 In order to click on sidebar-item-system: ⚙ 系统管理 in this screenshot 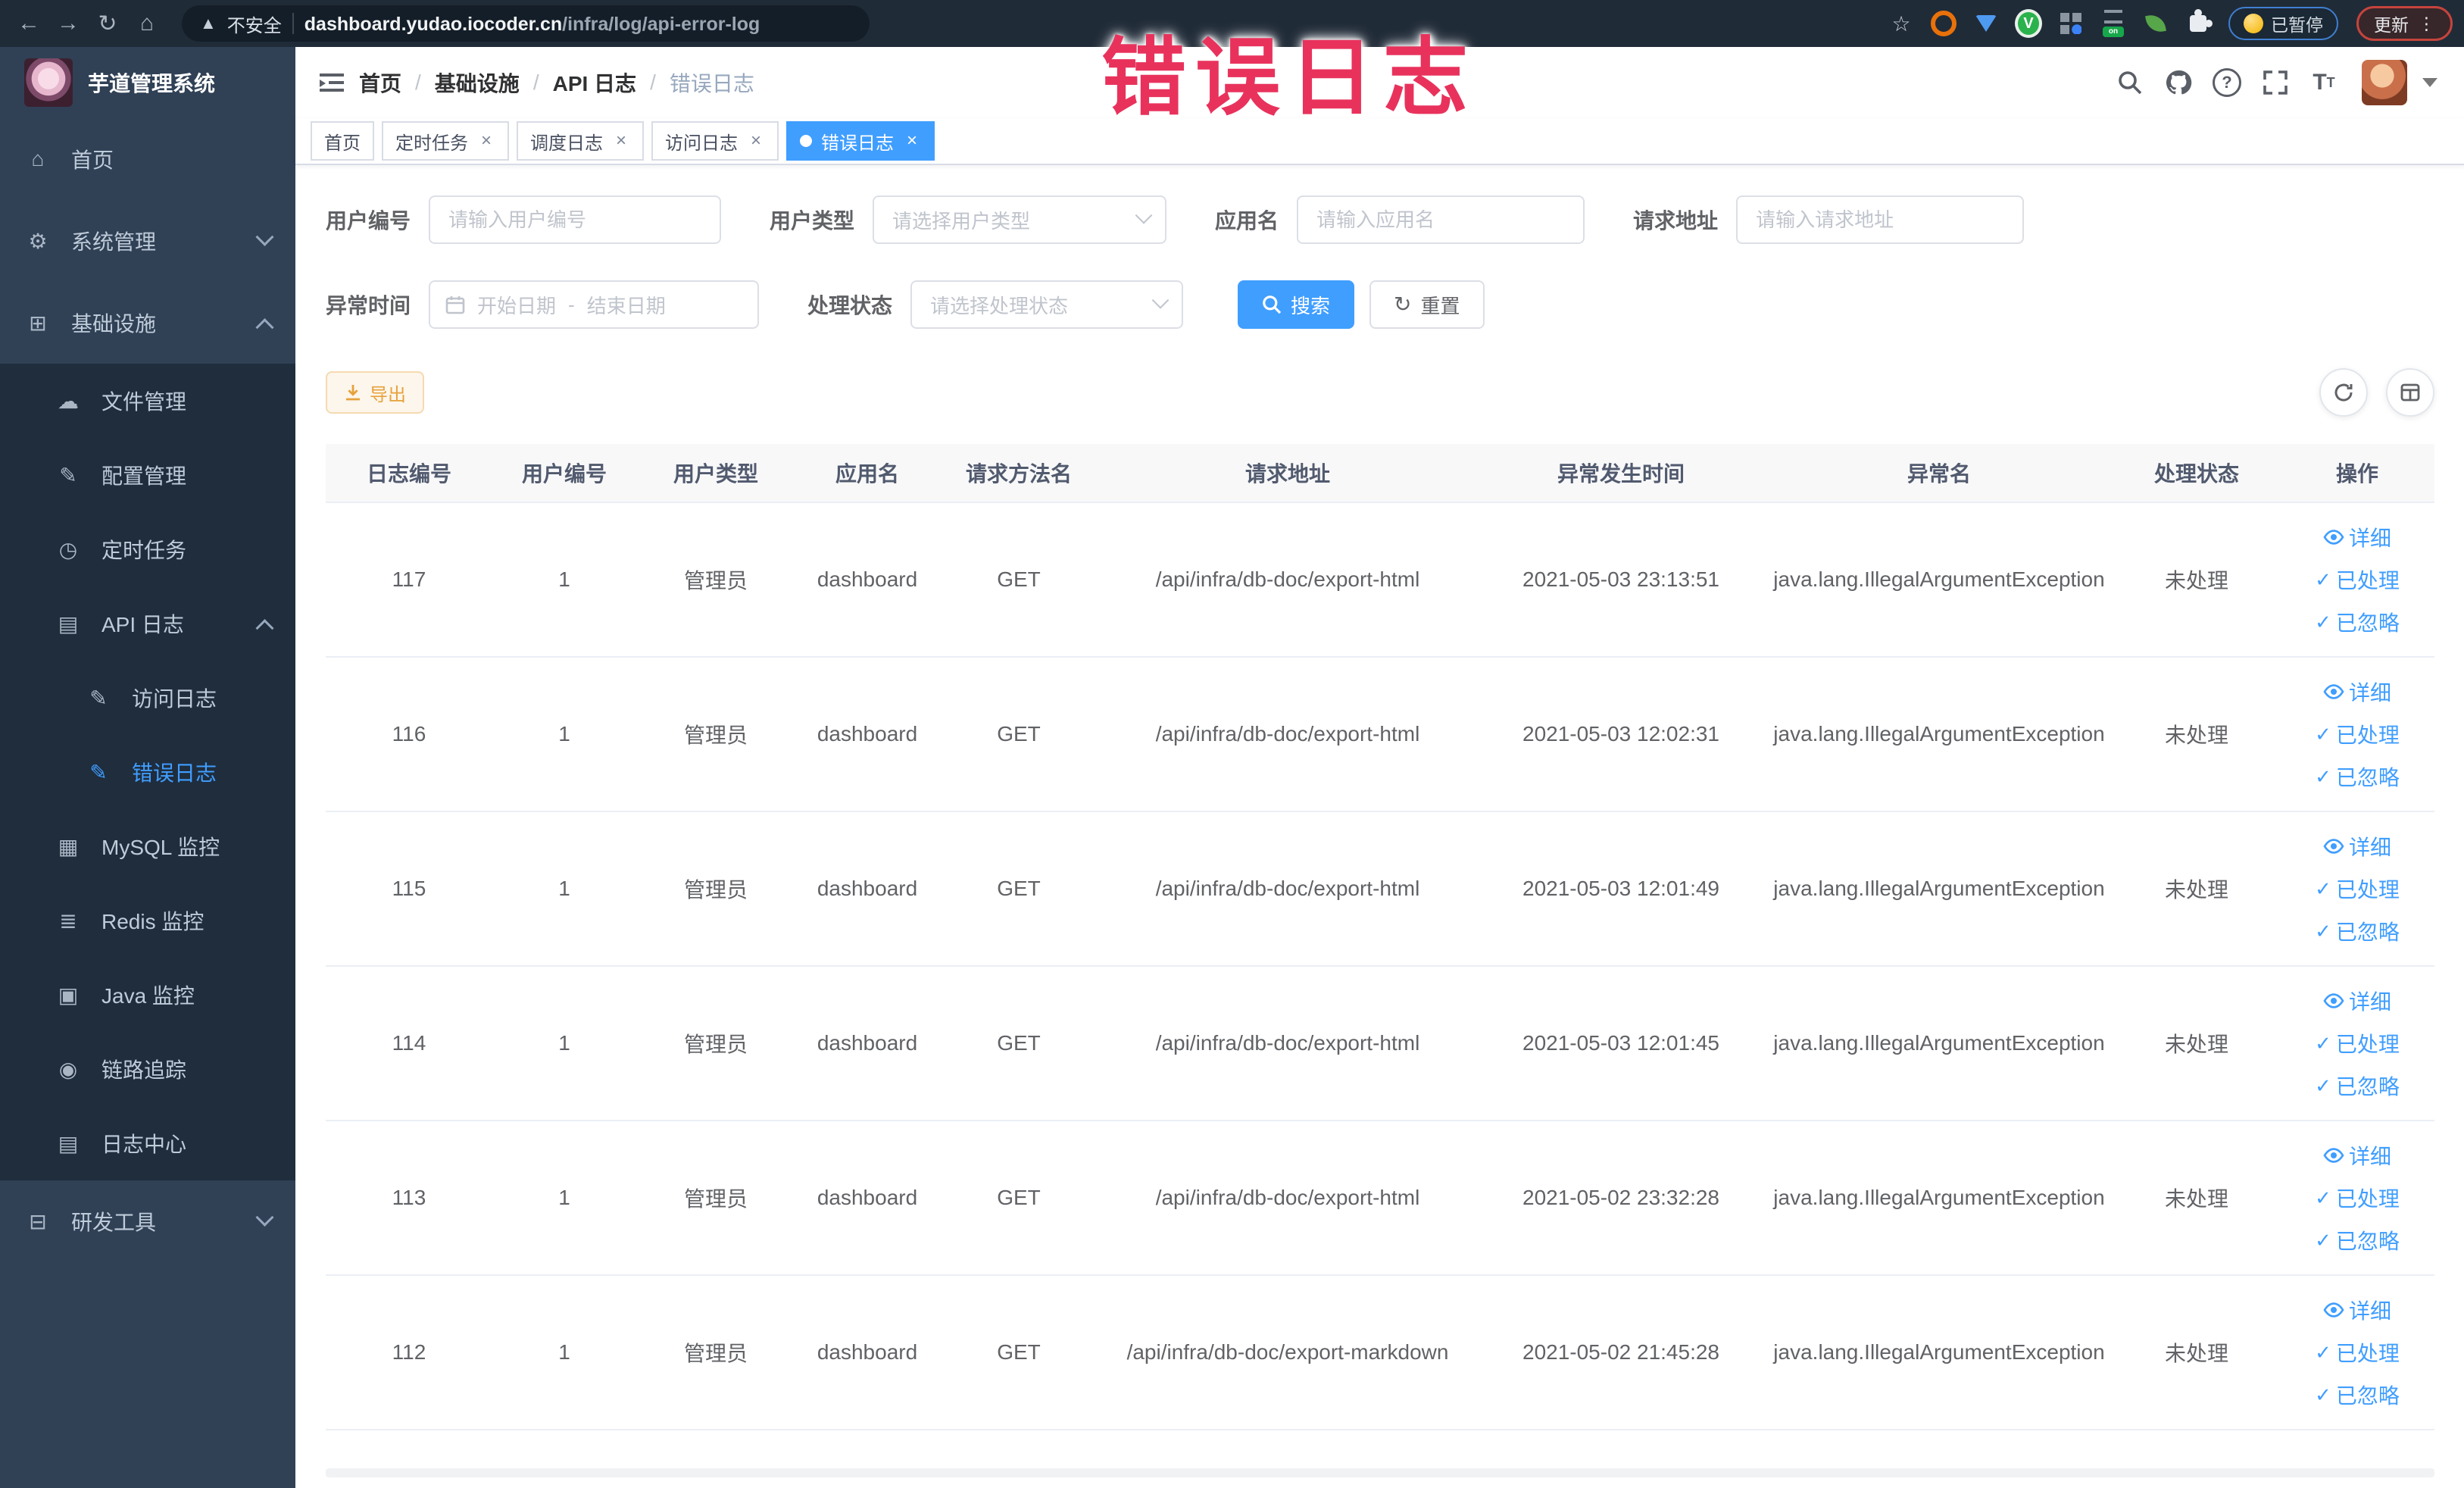, I will do `click(147, 241)`.